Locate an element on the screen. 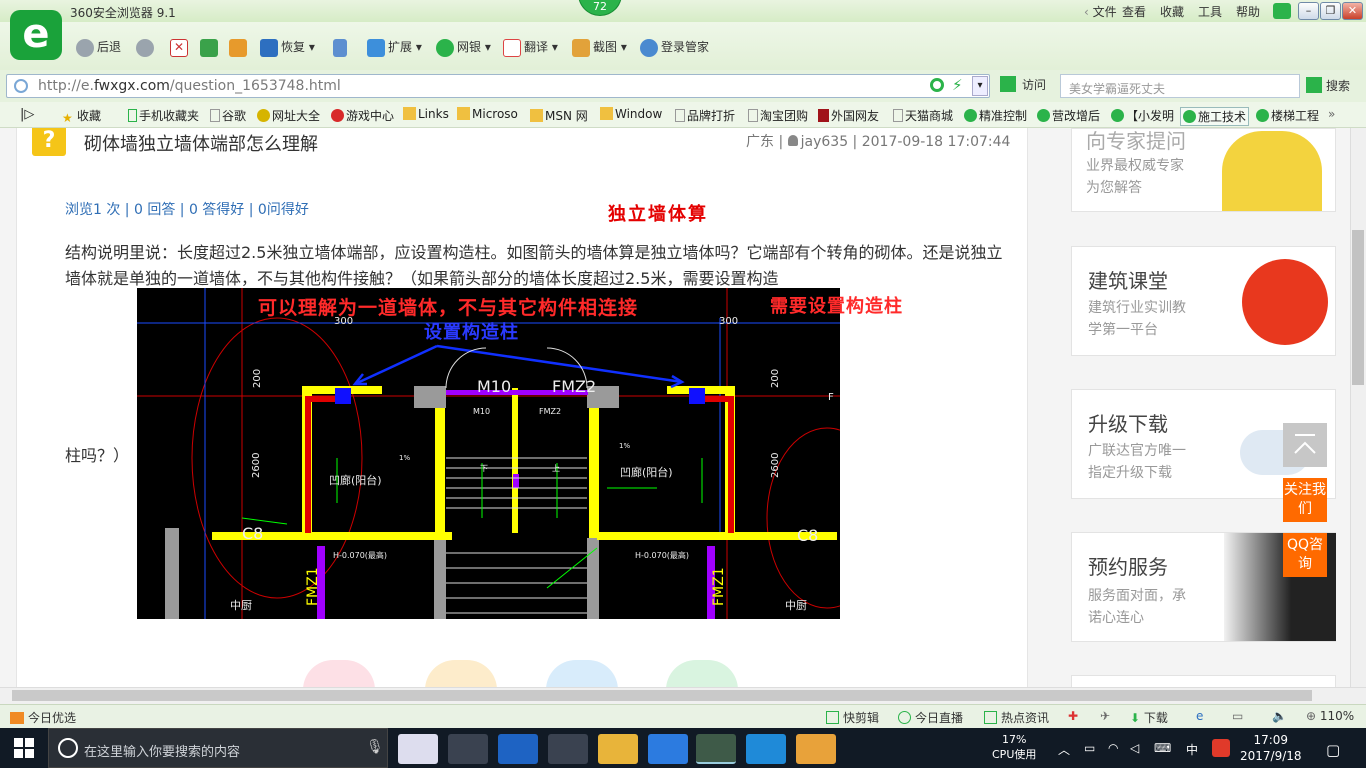 The height and width of the screenshot is (768, 1366). login-manager-label: 登录管家 is located at coordinates (685, 47).